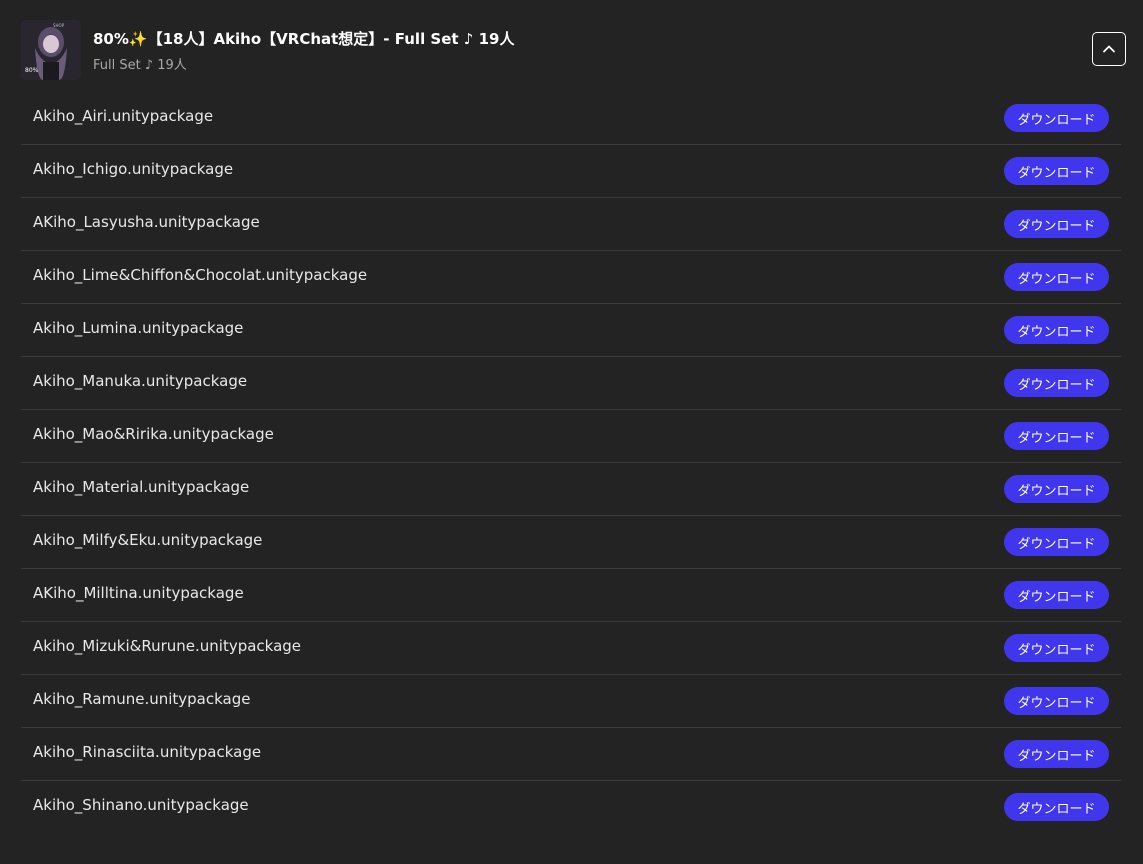 Image resolution: width=1143 pixels, height=864 pixels. What do you see at coordinates (571, 489) in the screenshot?
I see `file-row: Akiho_Material.unitypackage ダウンロード` at bounding box center [571, 489].